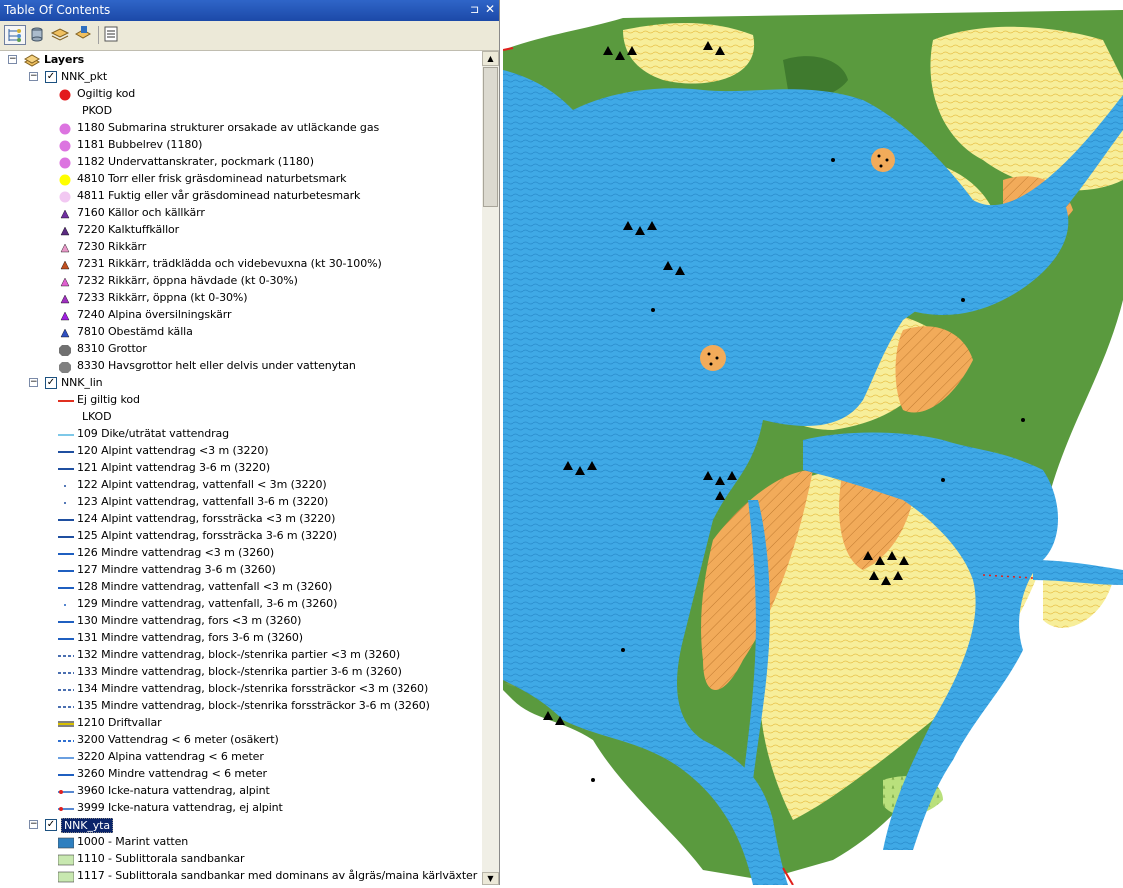 The height and width of the screenshot is (888, 1123). Describe the element at coordinates (112, 35) in the screenshot. I see `options-icon` at that location.